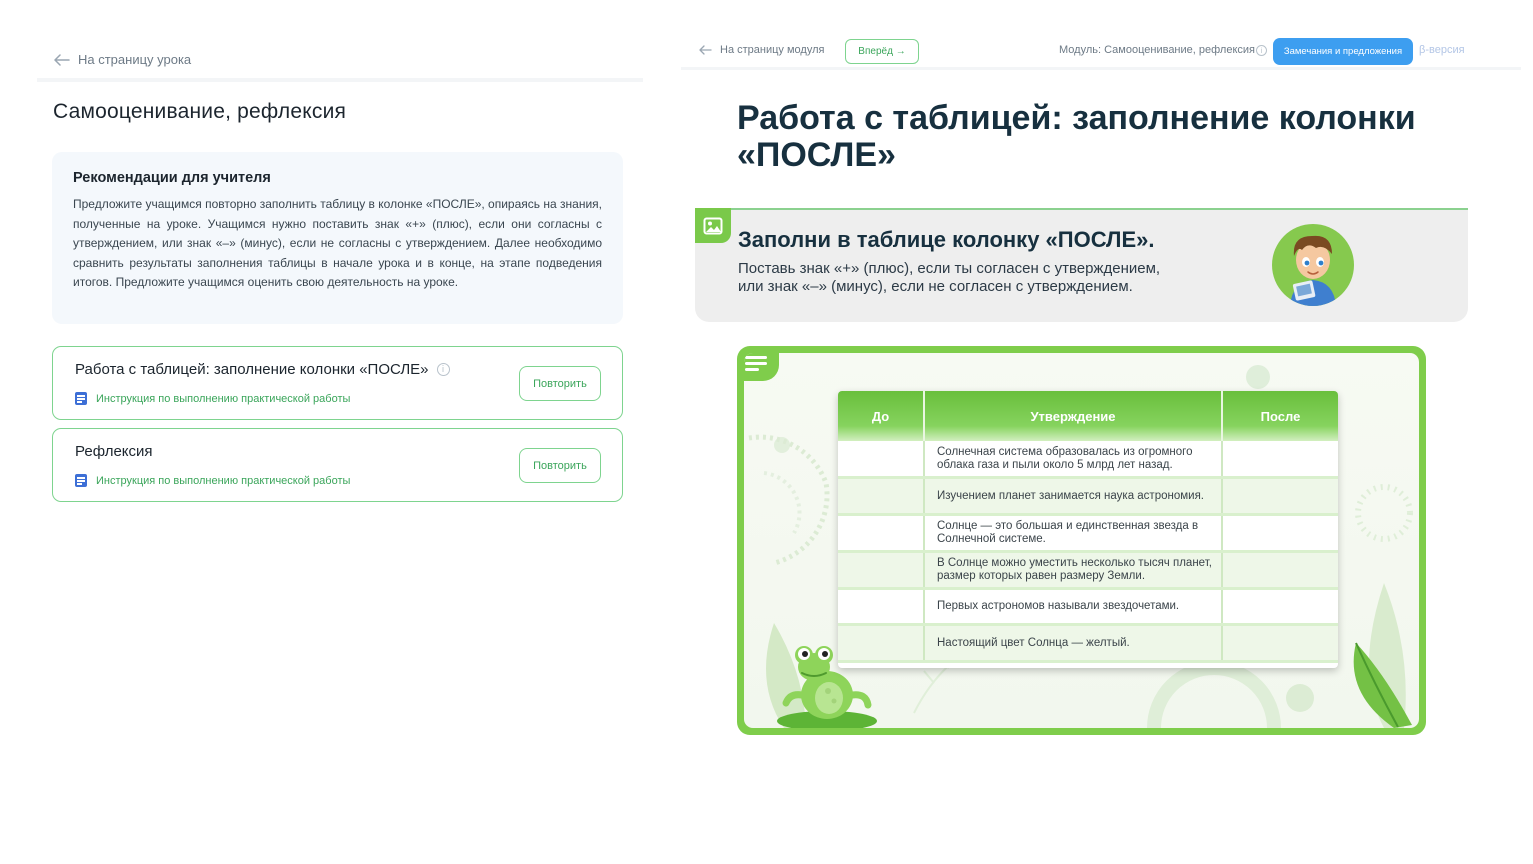  Describe the element at coordinates (1313, 265) in the screenshot. I see `boy-avatar` at that location.